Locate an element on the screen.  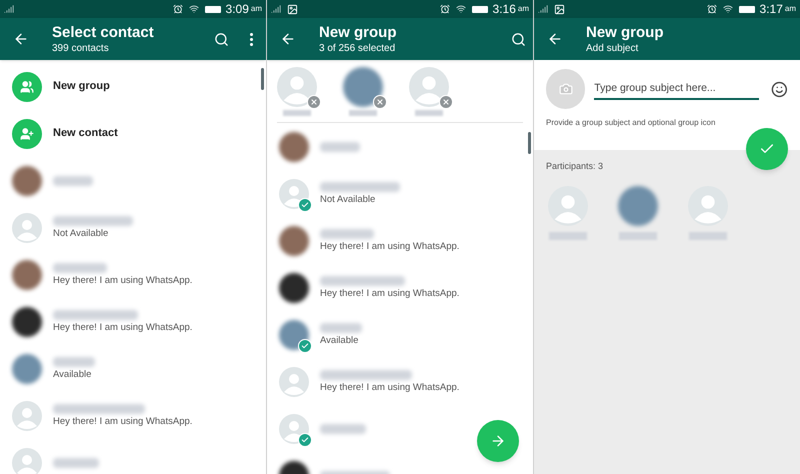
confirm-button is located at coordinates (767, 149).